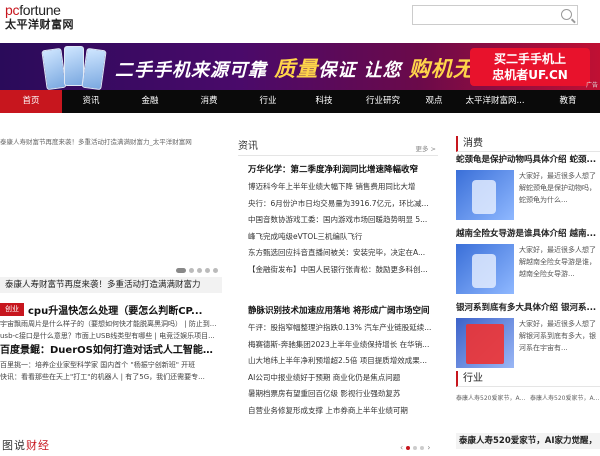 The width and height of the screenshot is (600, 456). I want to click on site-logo: pcfortune 太平洋财富网, so click(45, 19).